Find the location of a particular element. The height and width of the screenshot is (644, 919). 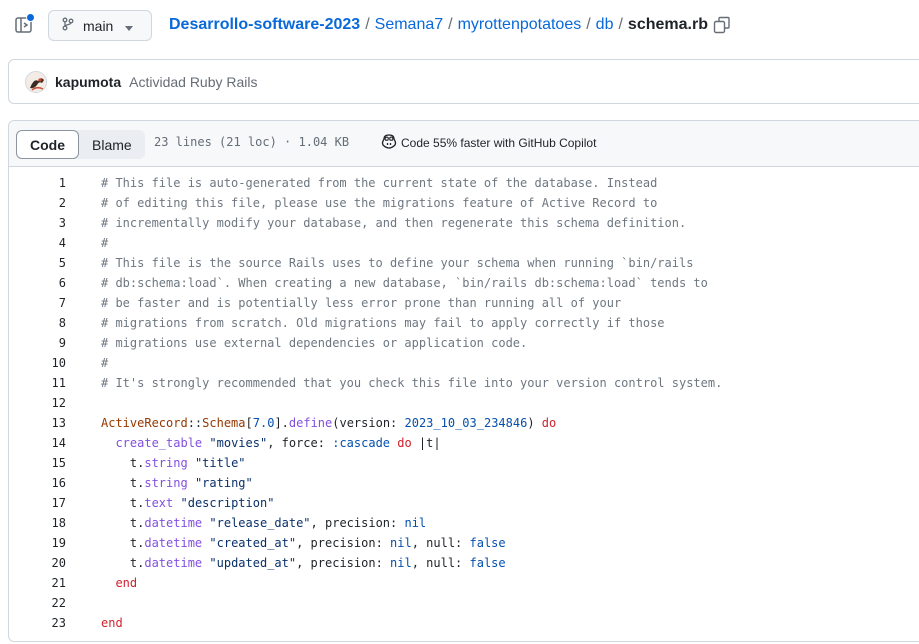

git-branch-icon is located at coordinates (68, 25).